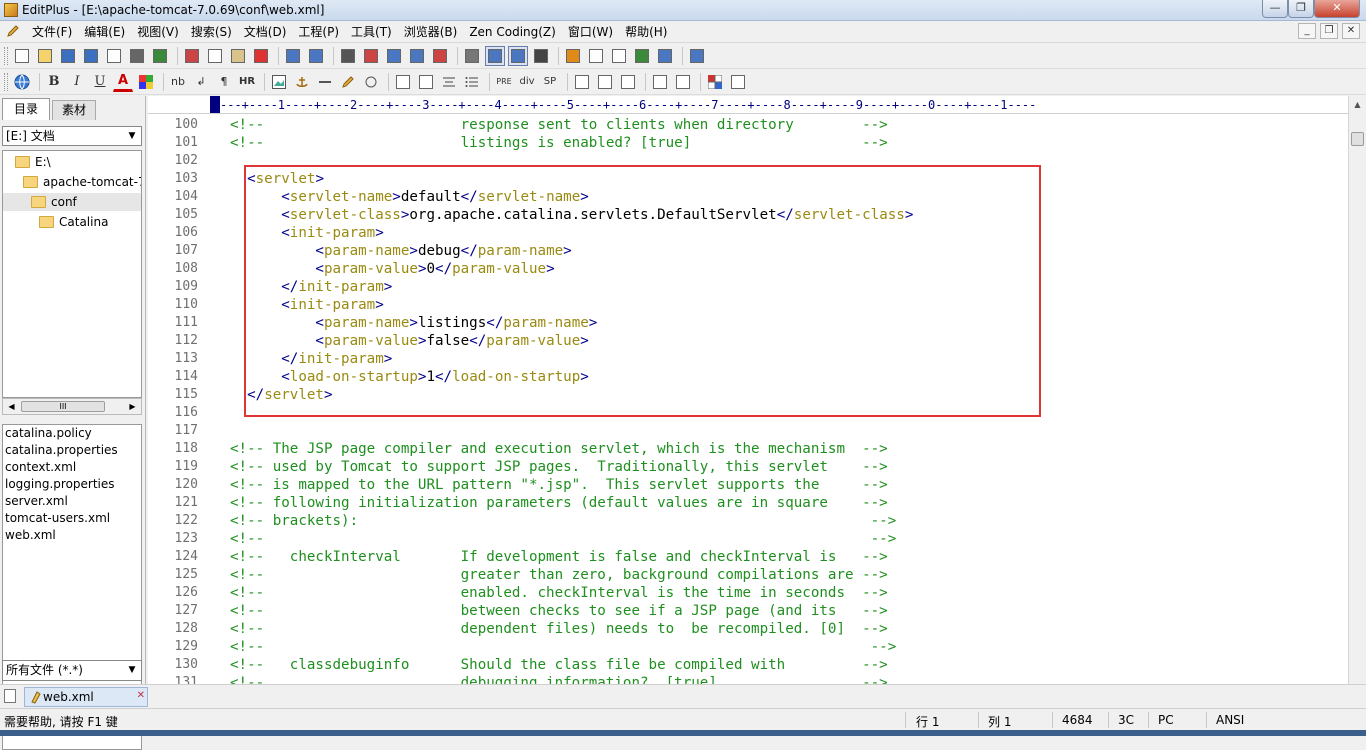 The width and height of the screenshot is (1366, 750). I want to click on menu-item-7: 浏览器(B), so click(431, 32).